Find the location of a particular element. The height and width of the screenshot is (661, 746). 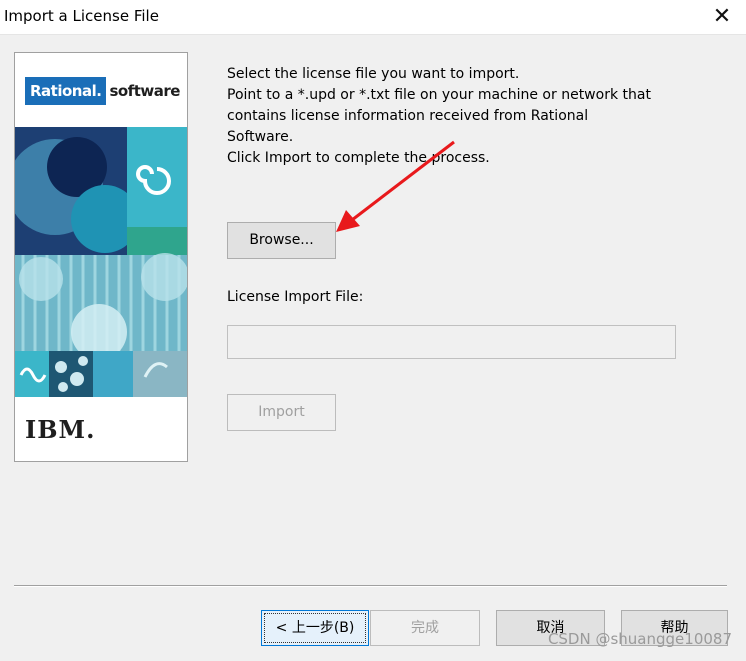

ibm-logo-text: IBM. is located at coordinates (60, 429).